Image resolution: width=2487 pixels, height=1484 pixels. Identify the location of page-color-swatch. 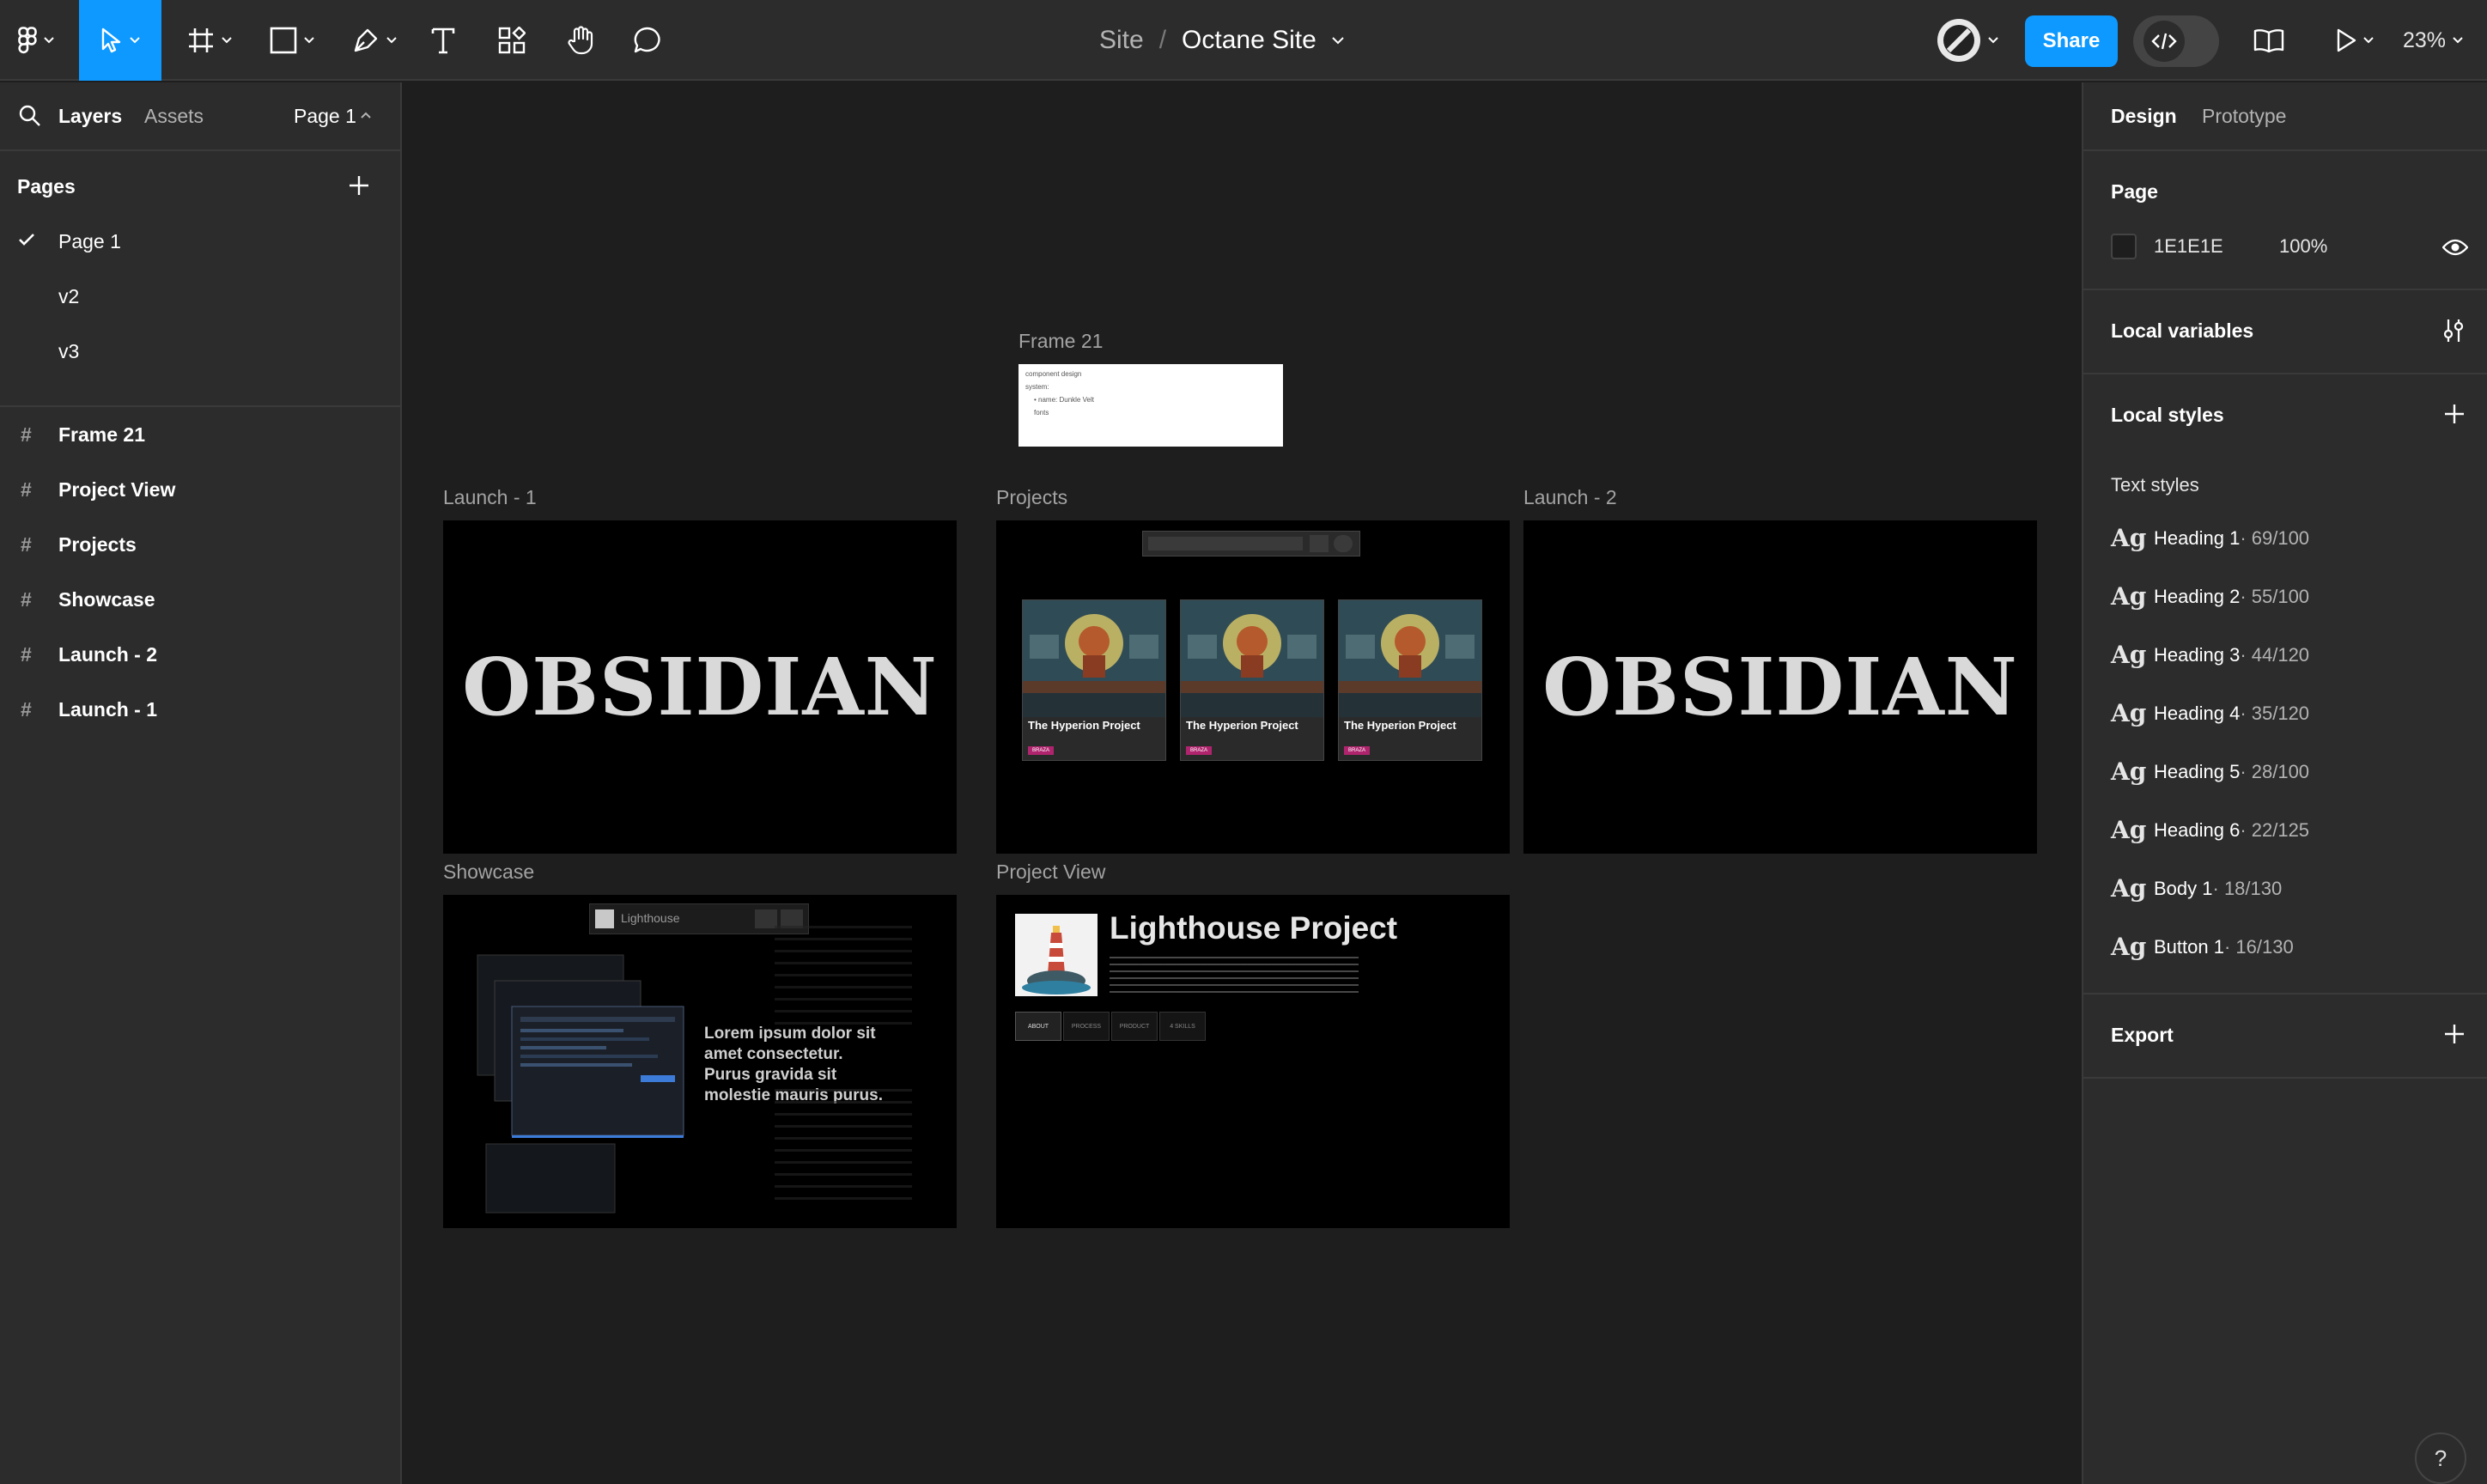
(2124, 247).